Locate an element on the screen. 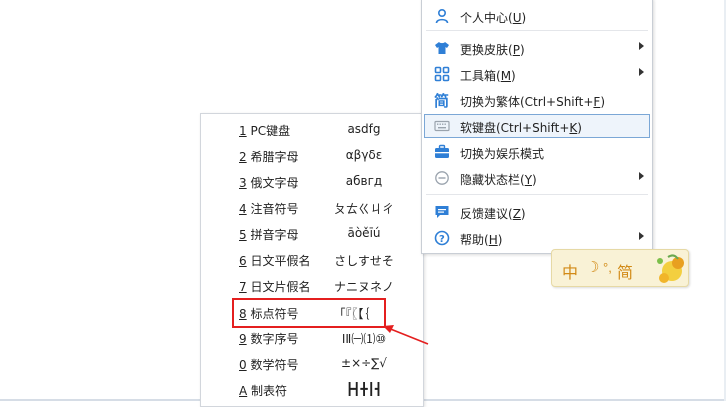  menu-item-label: 工具箱(M) is located at coordinates (488, 75).